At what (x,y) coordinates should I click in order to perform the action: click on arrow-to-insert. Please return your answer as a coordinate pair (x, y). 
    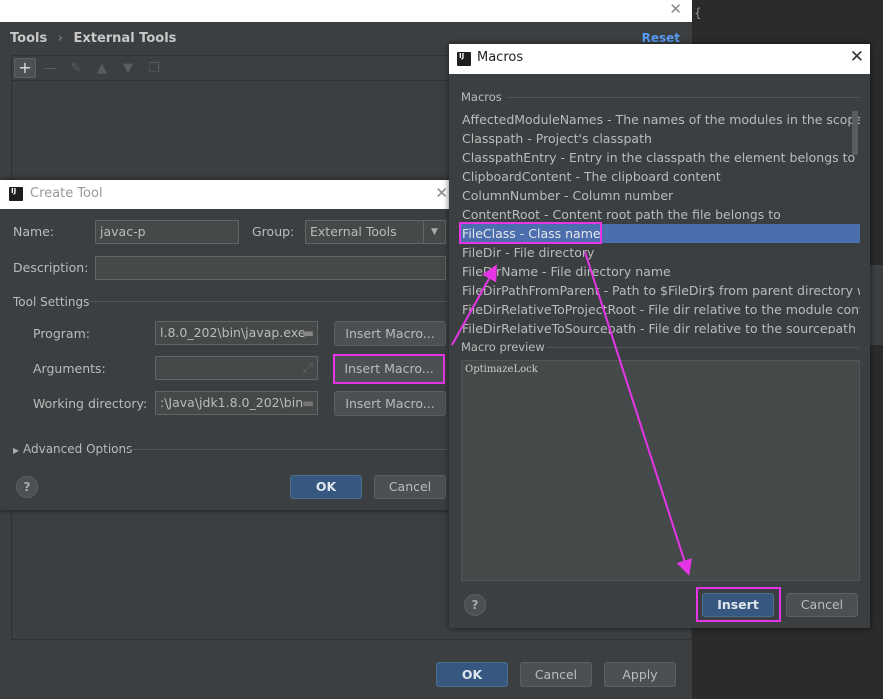
    Looking at the image, I should click on (638, 413).